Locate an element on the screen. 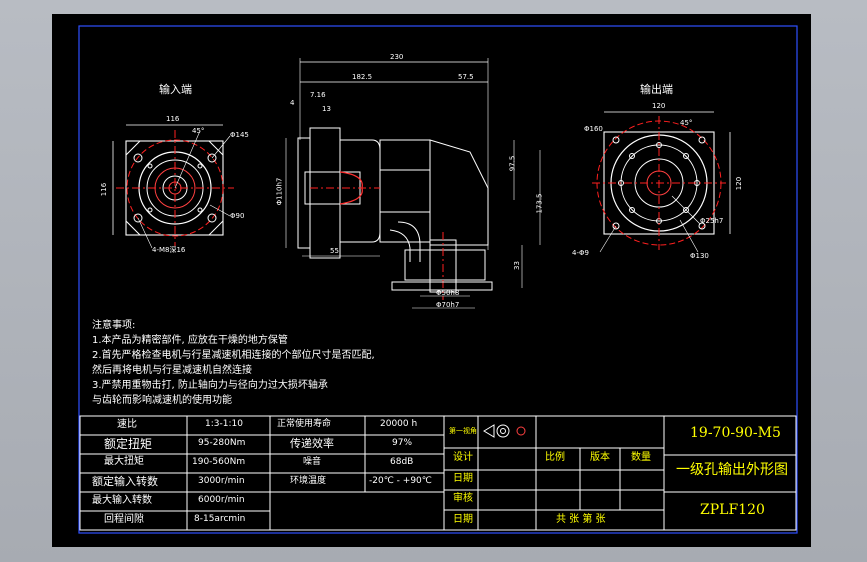 The width and height of the screenshot is (867, 562). bottom1-label: 55 is located at coordinates (334, 251).